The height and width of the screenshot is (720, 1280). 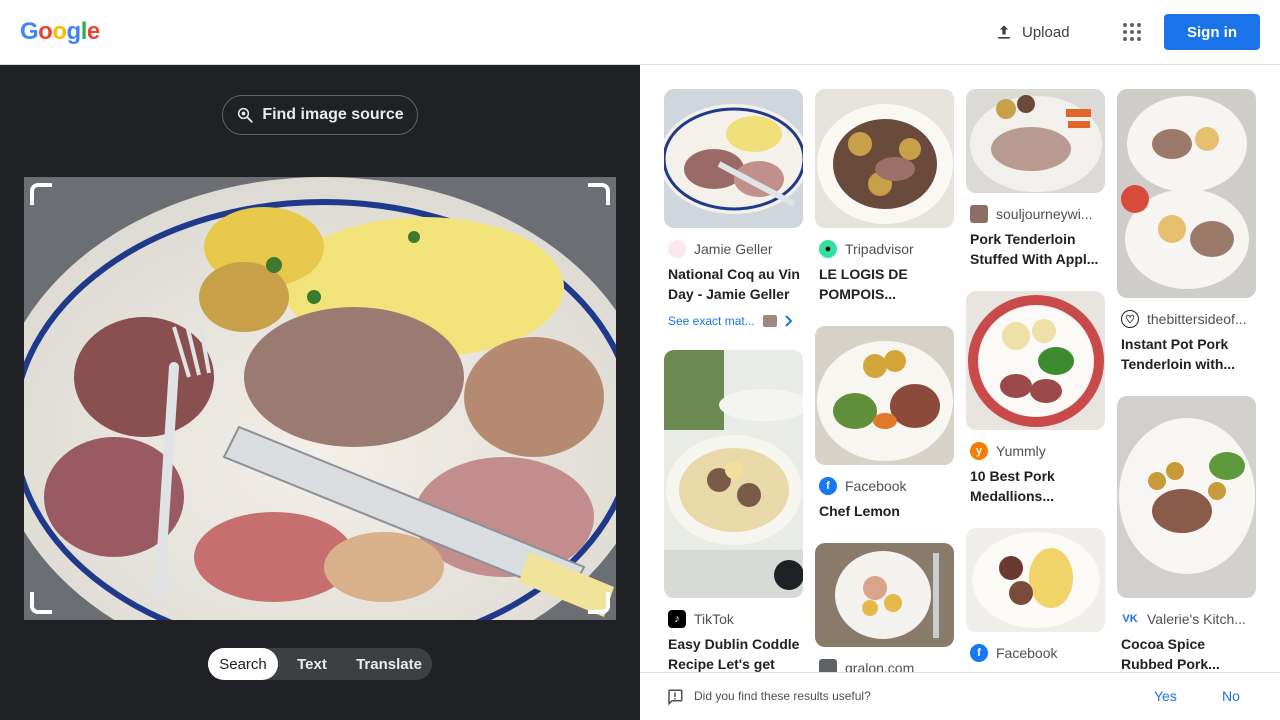 What do you see at coordinates (41, 603) in the screenshot?
I see `crop-handle-bottom-left` at bounding box center [41, 603].